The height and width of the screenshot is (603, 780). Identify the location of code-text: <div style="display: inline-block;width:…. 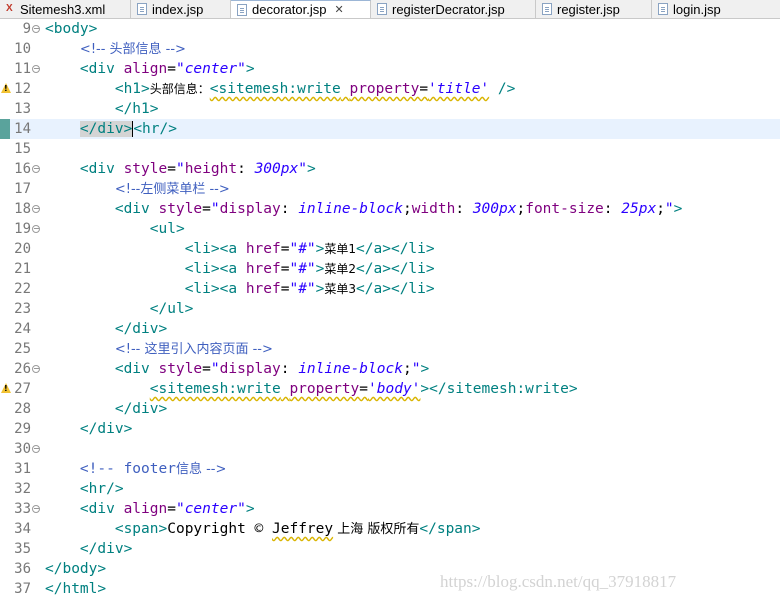
(398, 209).